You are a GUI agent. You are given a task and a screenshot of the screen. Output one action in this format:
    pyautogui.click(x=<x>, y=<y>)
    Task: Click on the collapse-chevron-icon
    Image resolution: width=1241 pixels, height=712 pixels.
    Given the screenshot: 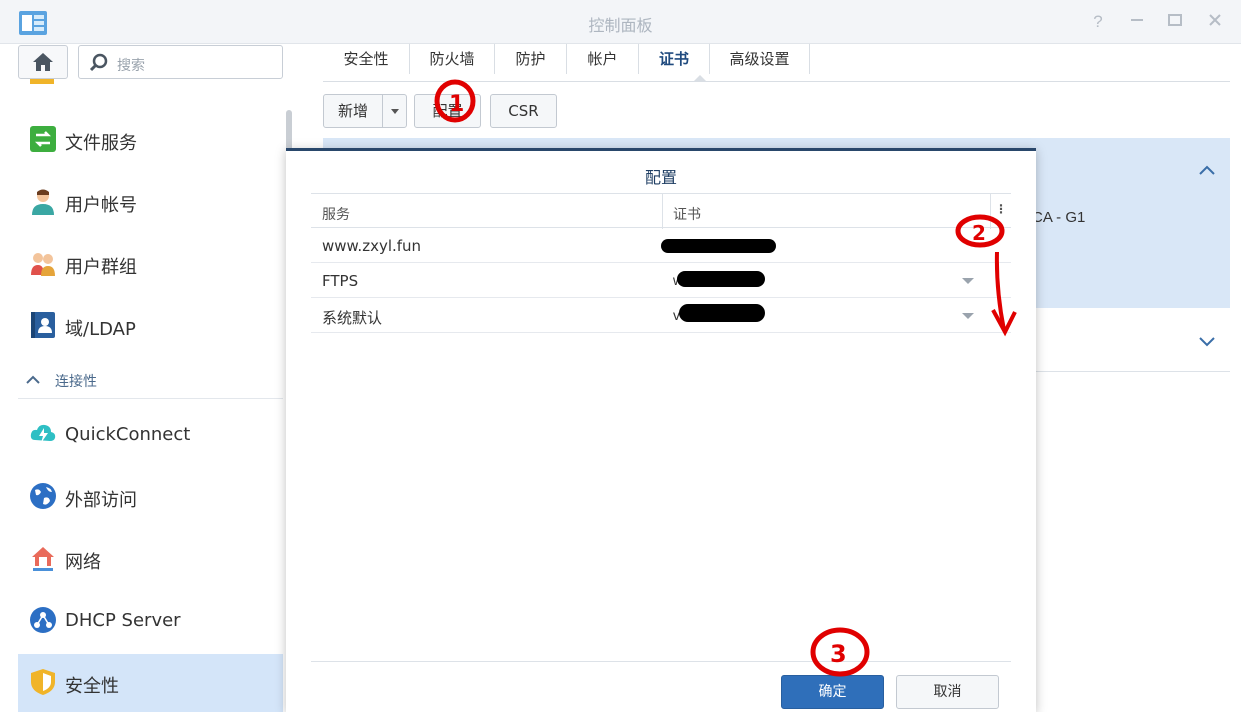 What is the action you would take?
    pyautogui.click(x=1207, y=170)
    